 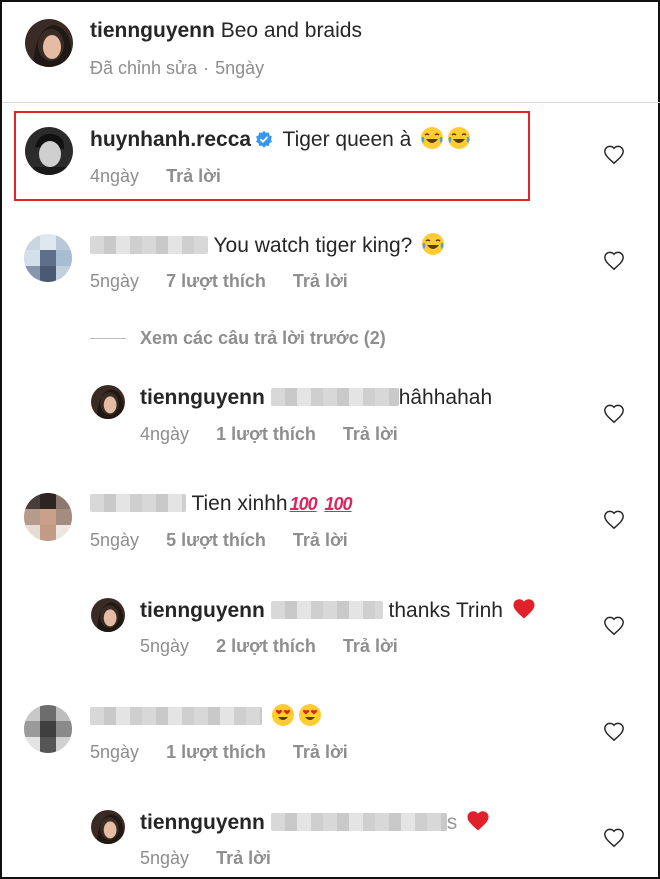 I want to click on comment-text: thanks Trinh, so click(x=445, y=610).